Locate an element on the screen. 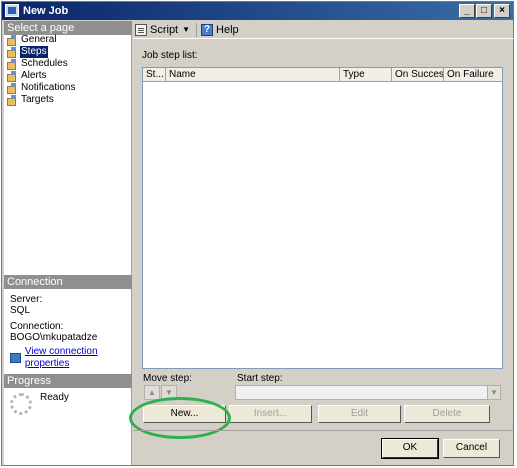 Image resolution: width=517 pixels, height=468 pixels. move-down-button: ▼ is located at coordinates (169, 392).